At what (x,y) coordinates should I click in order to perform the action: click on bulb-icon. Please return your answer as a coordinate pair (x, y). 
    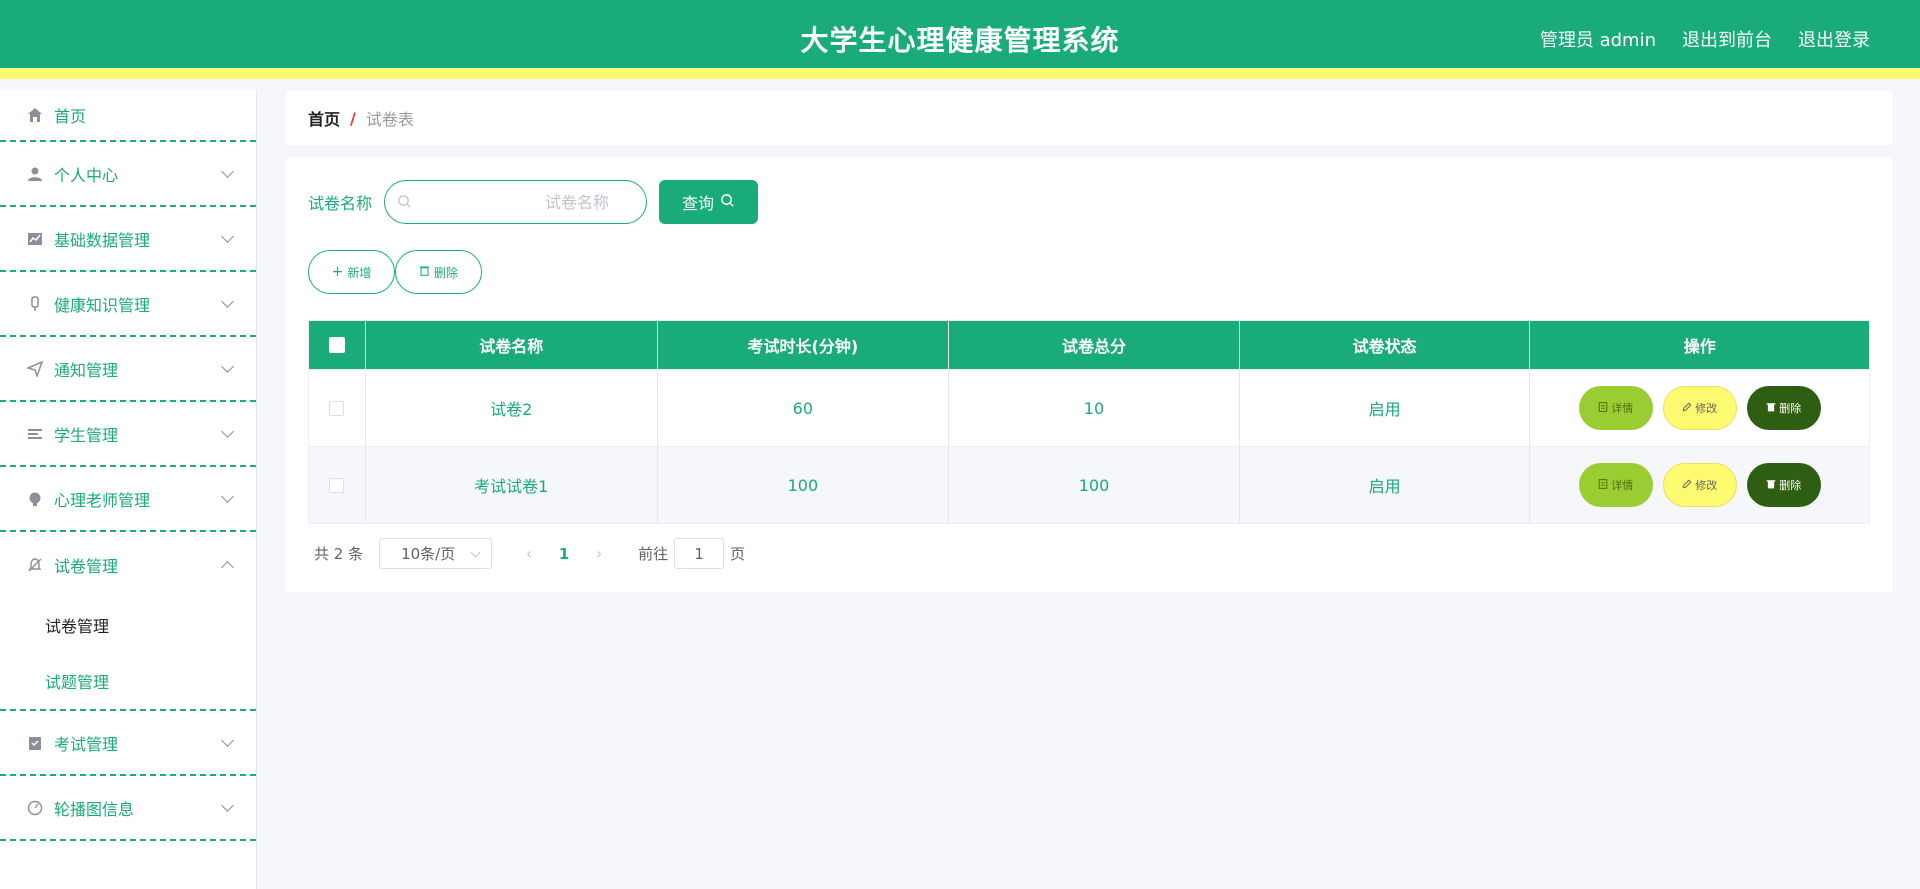
    Looking at the image, I should click on (35, 499).